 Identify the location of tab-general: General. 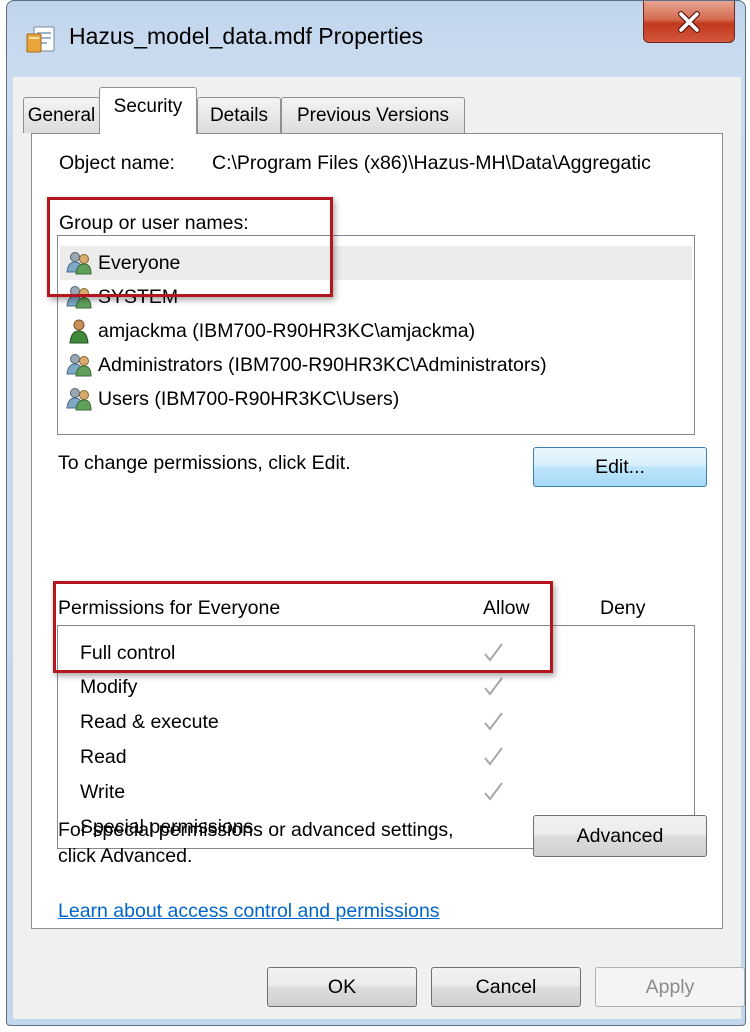
(61, 115).